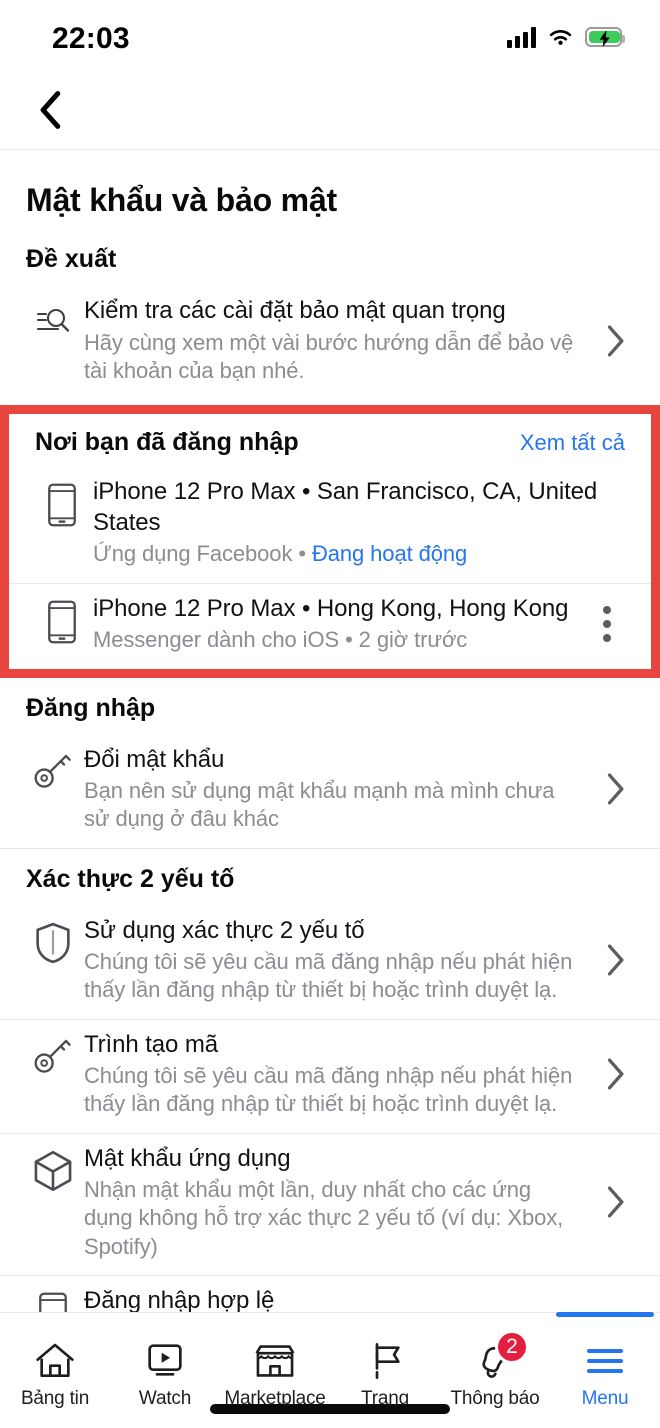 The width and height of the screenshot is (660, 1428). What do you see at coordinates (55, 1398) in the screenshot?
I see `tab-label: Bảng tin` at bounding box center [55, 1398].